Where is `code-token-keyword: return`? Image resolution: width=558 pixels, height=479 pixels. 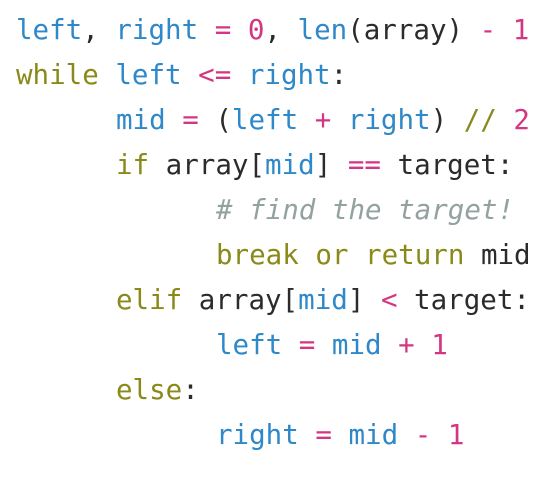
code-token-keyword: return is located at coordinates (415, 255).